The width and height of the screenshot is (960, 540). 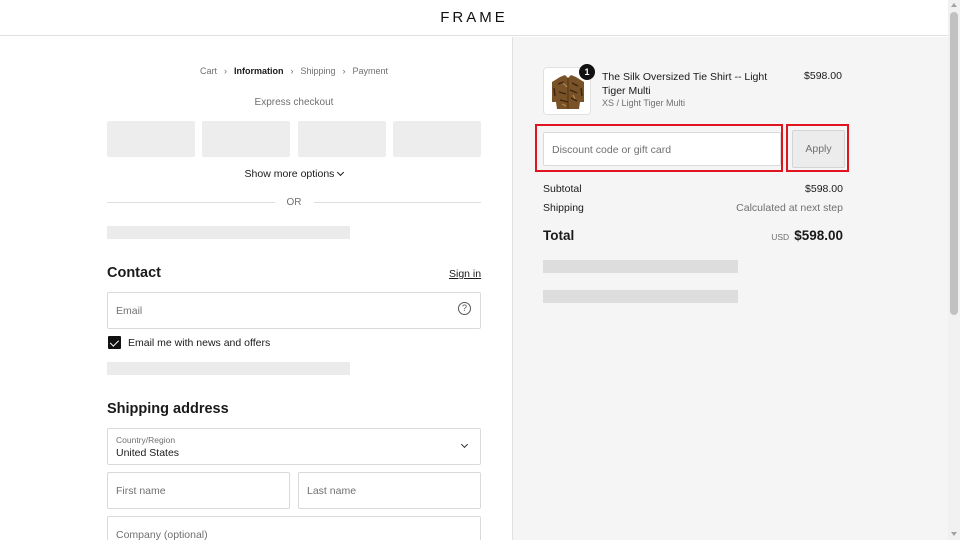 I want to click on first-name-placeholder: First name, so click(x=141, y=491).